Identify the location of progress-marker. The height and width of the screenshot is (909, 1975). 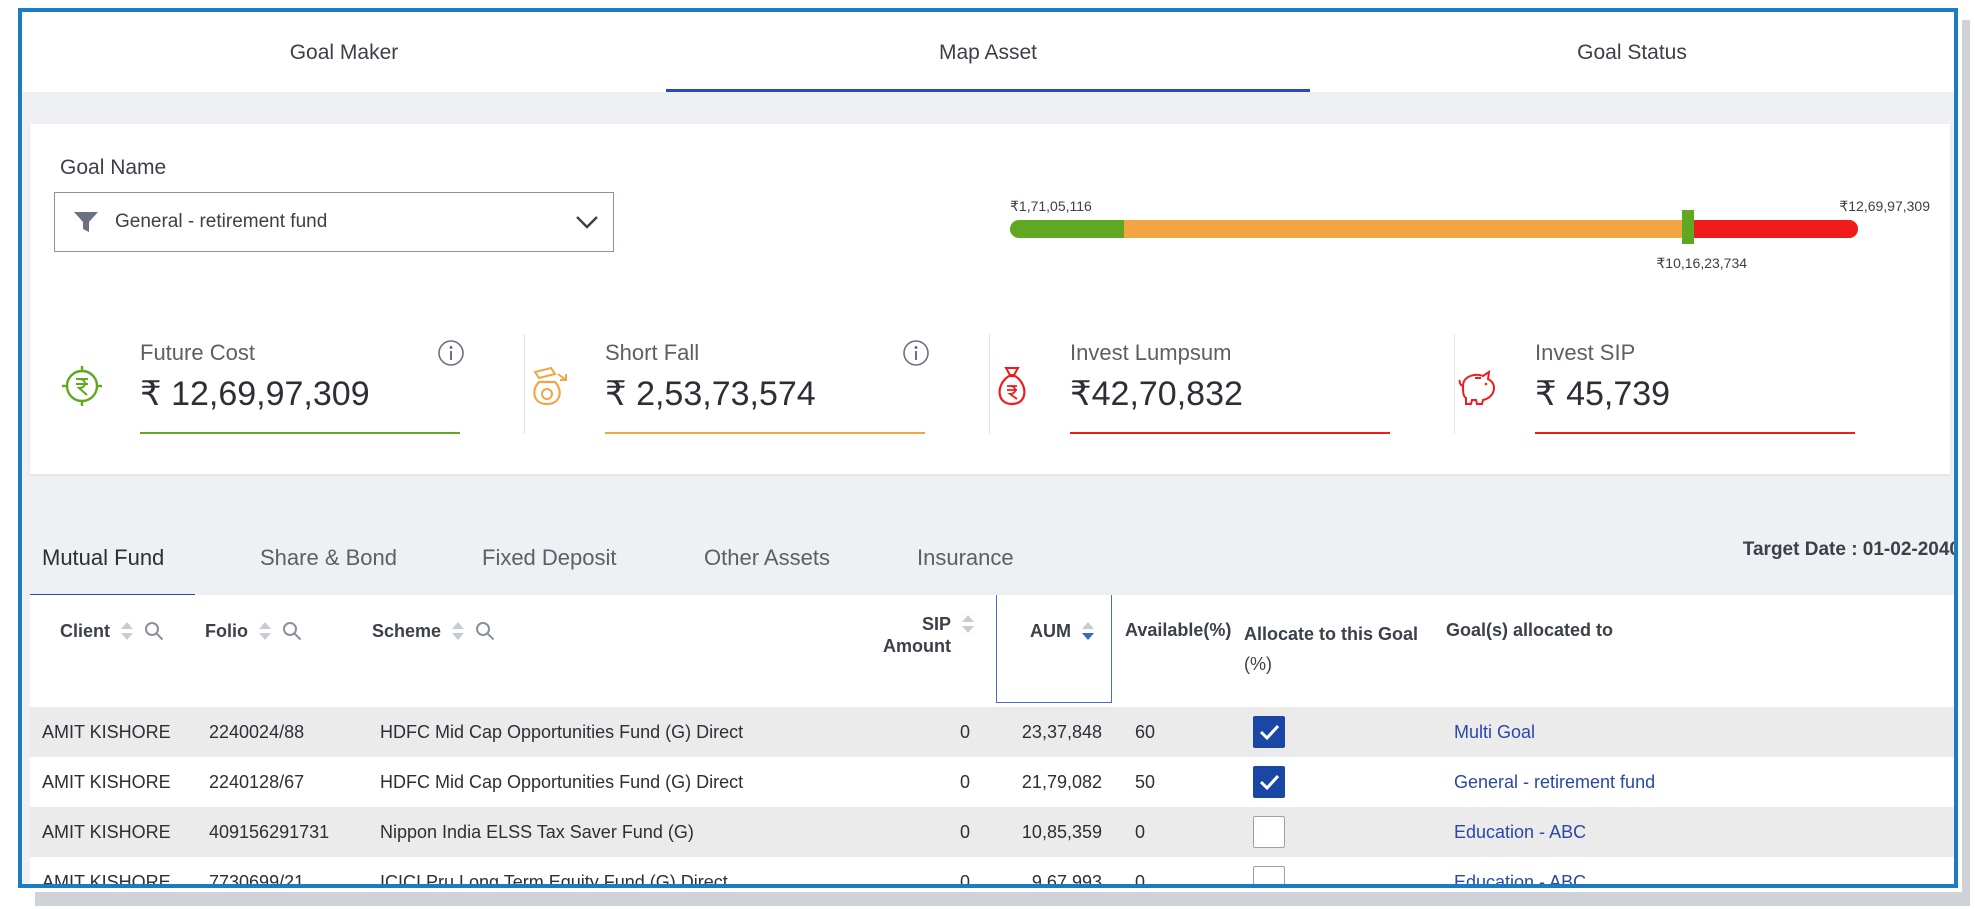
(1688, 227).